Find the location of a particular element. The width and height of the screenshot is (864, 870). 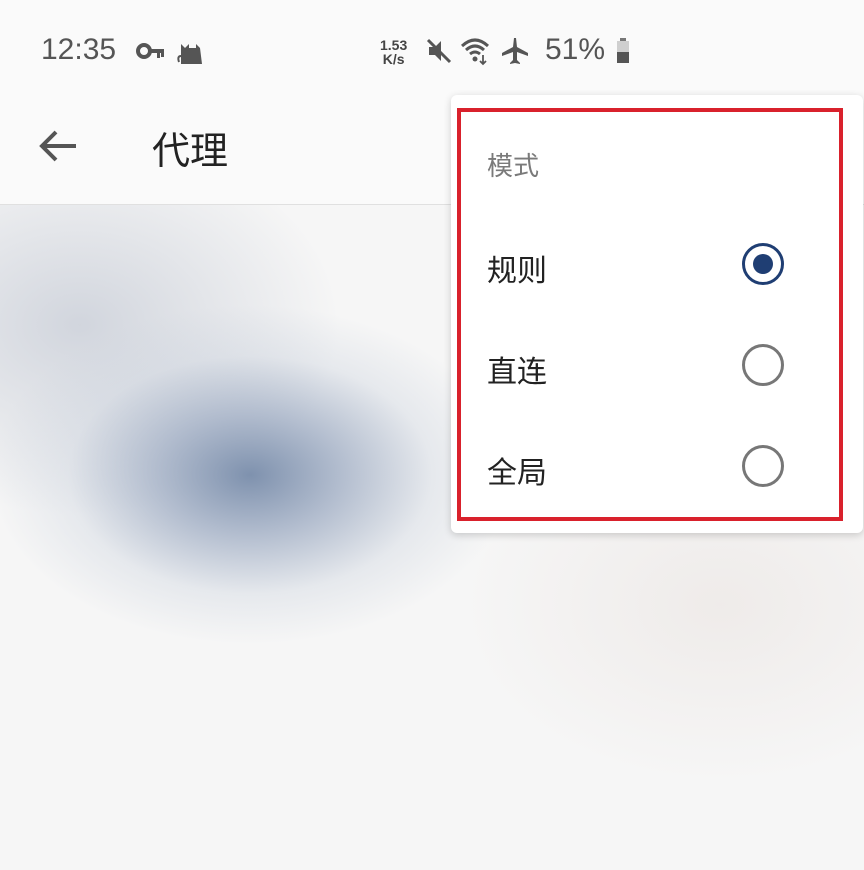

mode-menu-header: 模式 is located at coordinates (513, 167).